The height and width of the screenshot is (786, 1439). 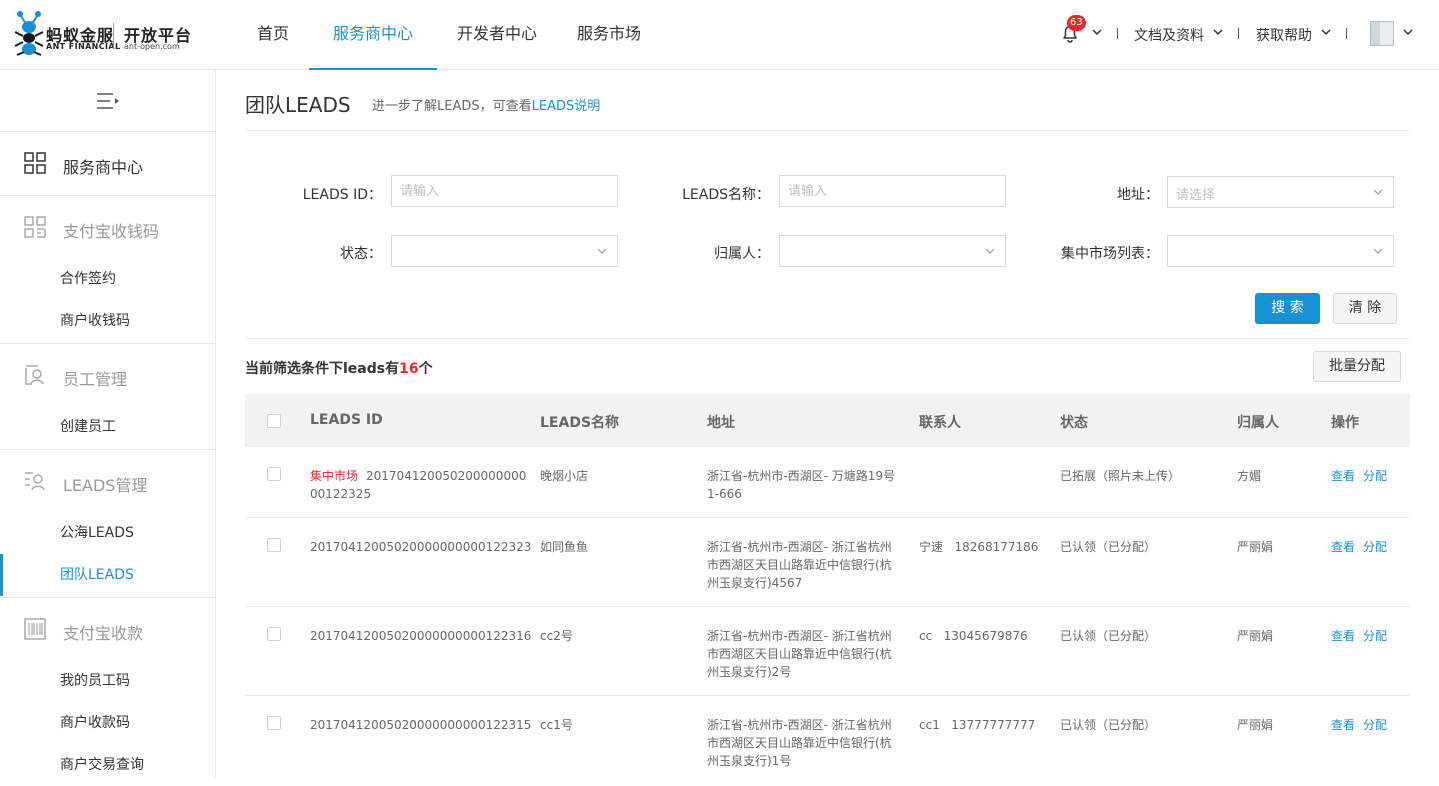 I want to click on qr-grid-icon, so click(x=35, y=227).